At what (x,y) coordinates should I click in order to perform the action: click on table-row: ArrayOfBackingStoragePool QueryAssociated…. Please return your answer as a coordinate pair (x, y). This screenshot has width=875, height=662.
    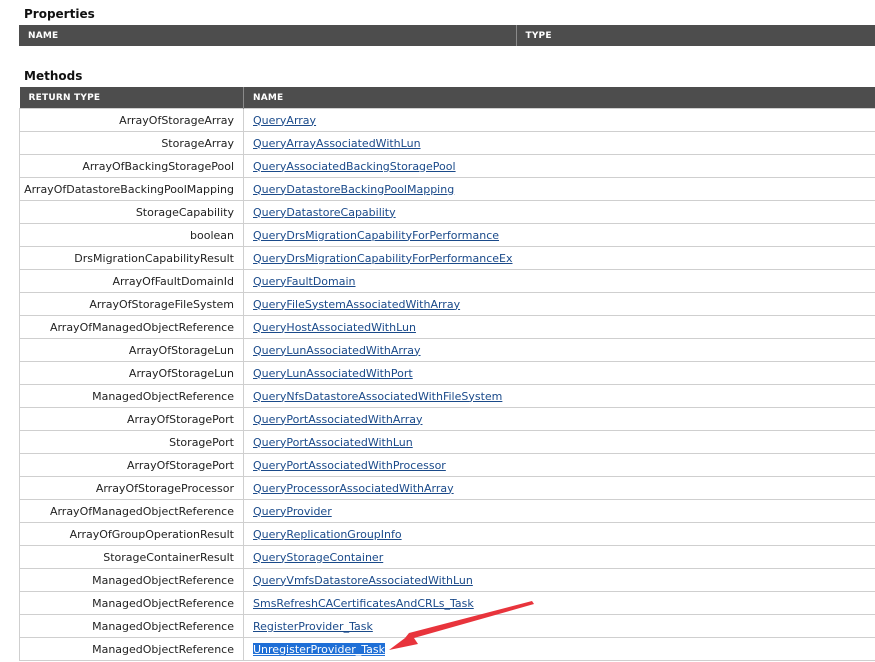
    Looking at the image, I should click on (447, 166).